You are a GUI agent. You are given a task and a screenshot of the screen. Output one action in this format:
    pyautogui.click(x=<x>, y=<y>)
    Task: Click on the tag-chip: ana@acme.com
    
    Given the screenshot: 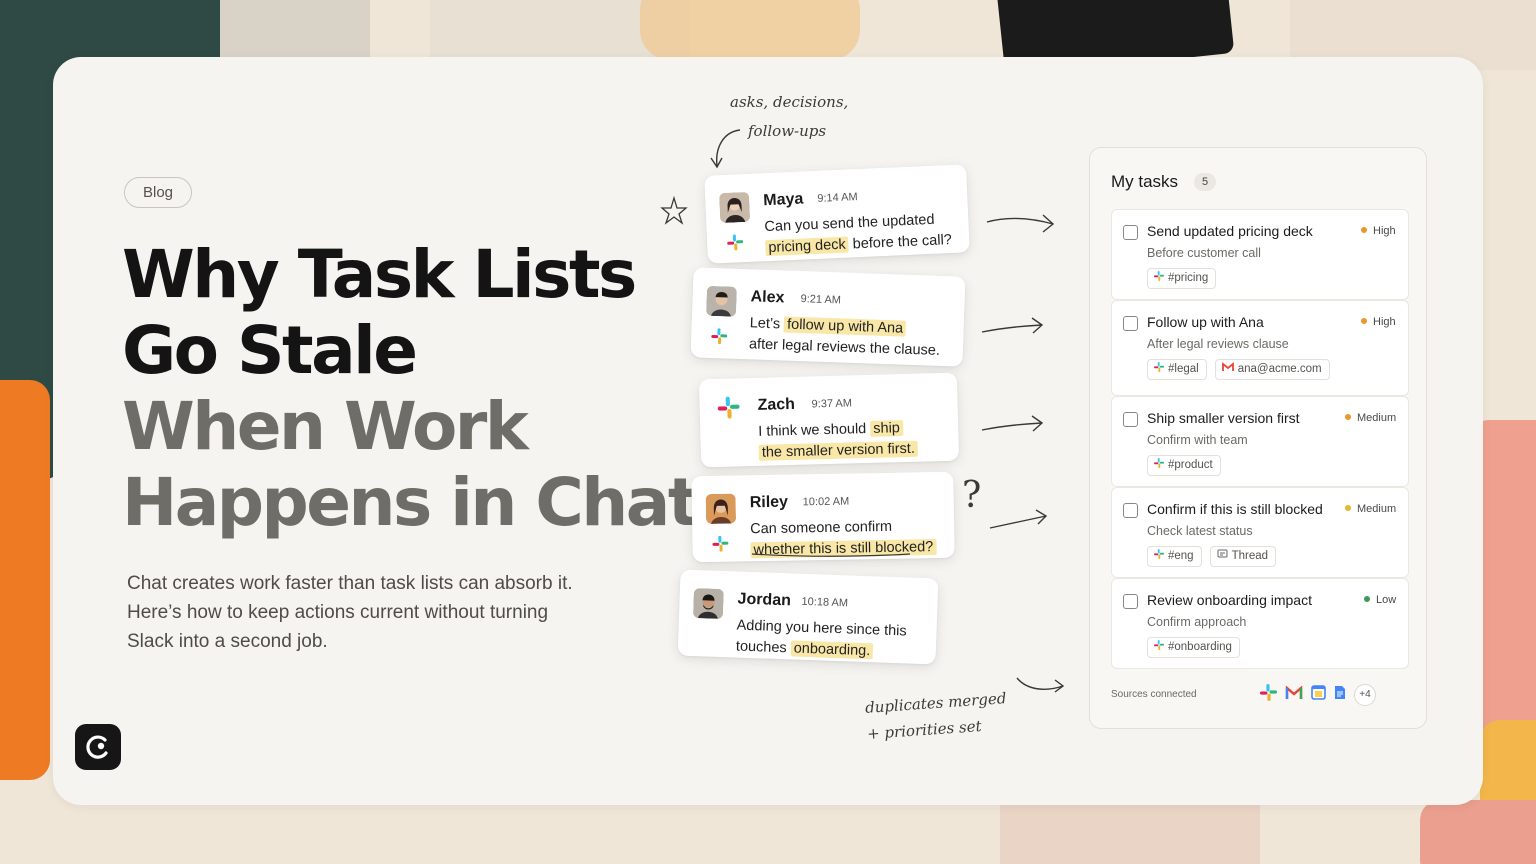 What is the action you would take?
    pyautogui.click(x=1272, y=369)
    